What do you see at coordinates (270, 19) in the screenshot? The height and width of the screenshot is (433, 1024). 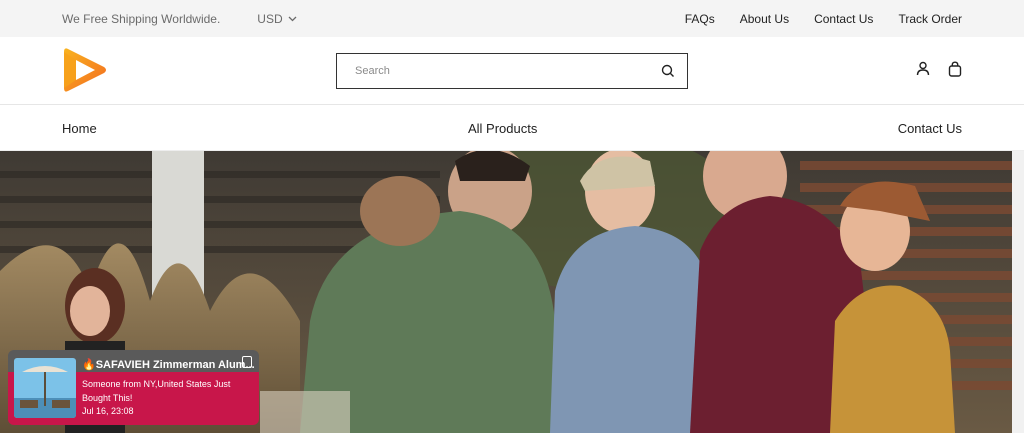 I see `currency-label: USD` at bounding box center [270, 19].